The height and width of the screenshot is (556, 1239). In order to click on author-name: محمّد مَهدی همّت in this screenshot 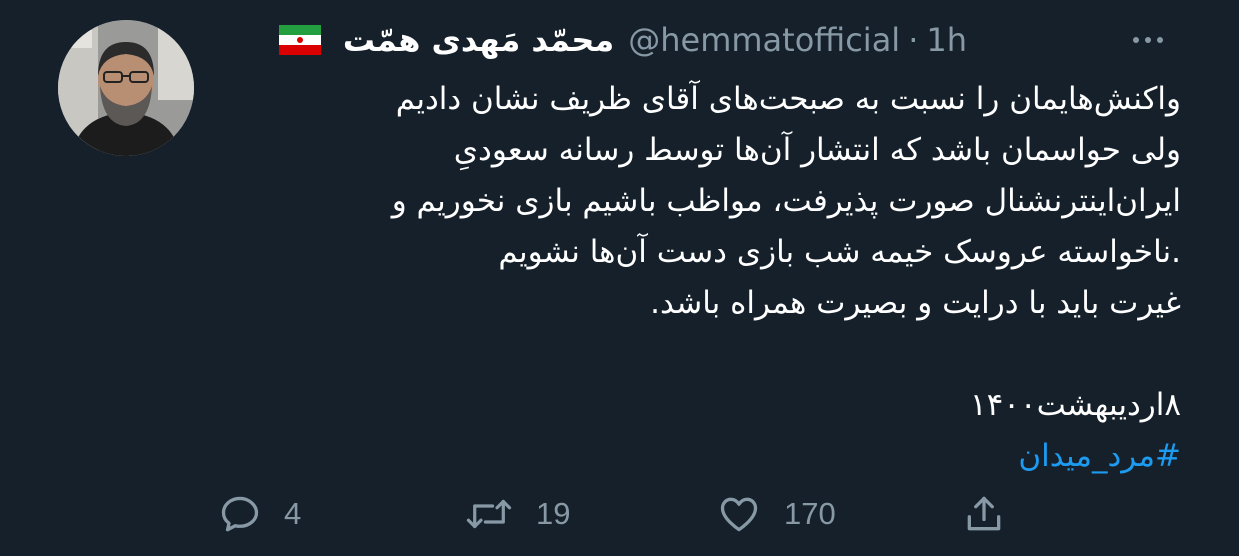, I will do `click(478, 40)`.